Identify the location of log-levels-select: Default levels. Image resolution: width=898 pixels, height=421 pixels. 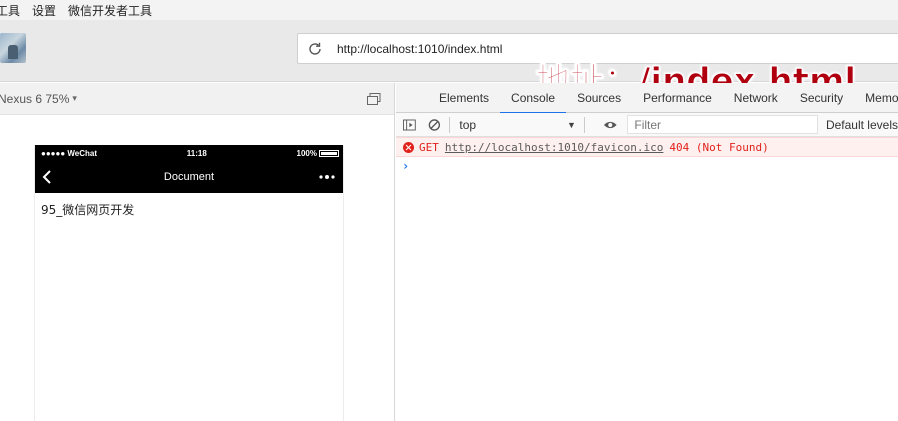
(862, 125).